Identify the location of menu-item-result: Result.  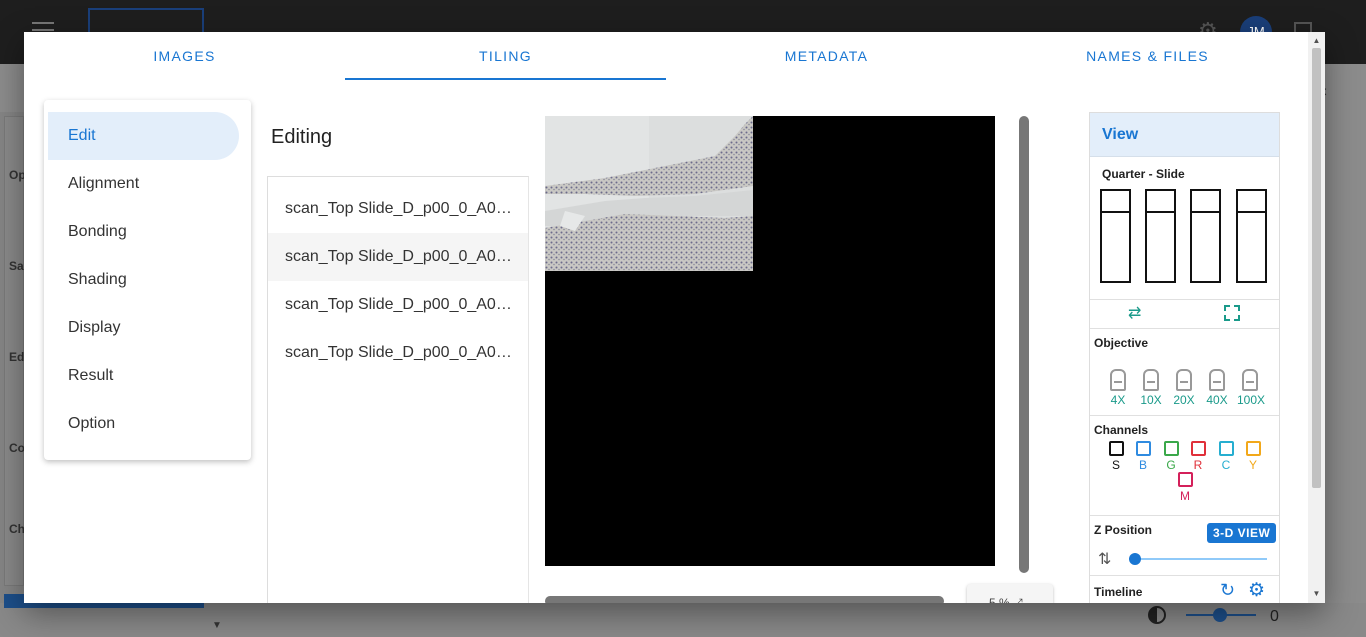
(143, 376).